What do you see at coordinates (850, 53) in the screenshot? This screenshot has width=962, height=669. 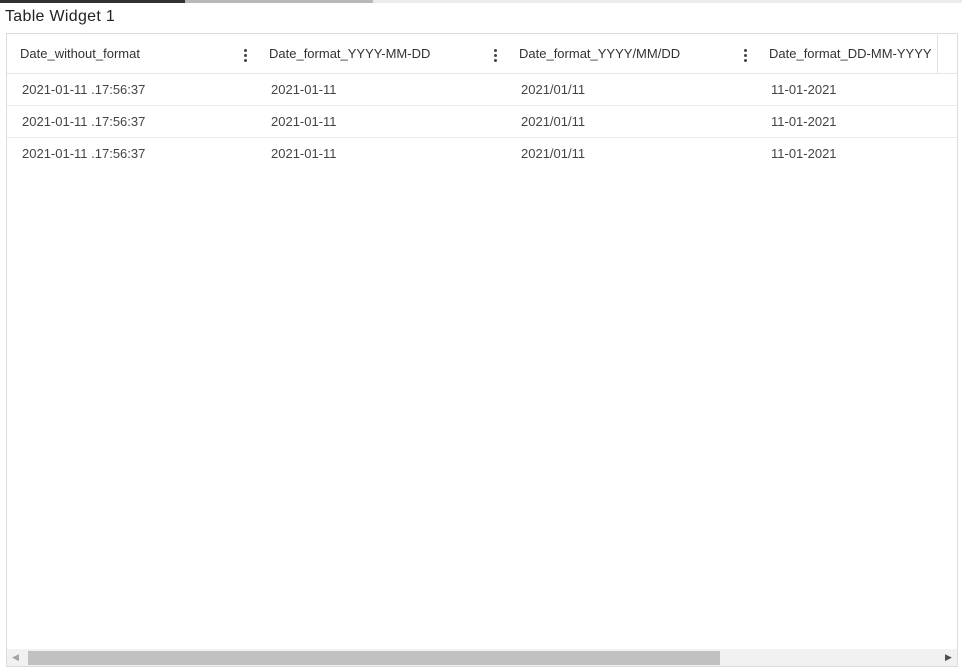 I see `column-header-label: Date_format_DD-MM-YYYY` at bounding box center [850, 53].